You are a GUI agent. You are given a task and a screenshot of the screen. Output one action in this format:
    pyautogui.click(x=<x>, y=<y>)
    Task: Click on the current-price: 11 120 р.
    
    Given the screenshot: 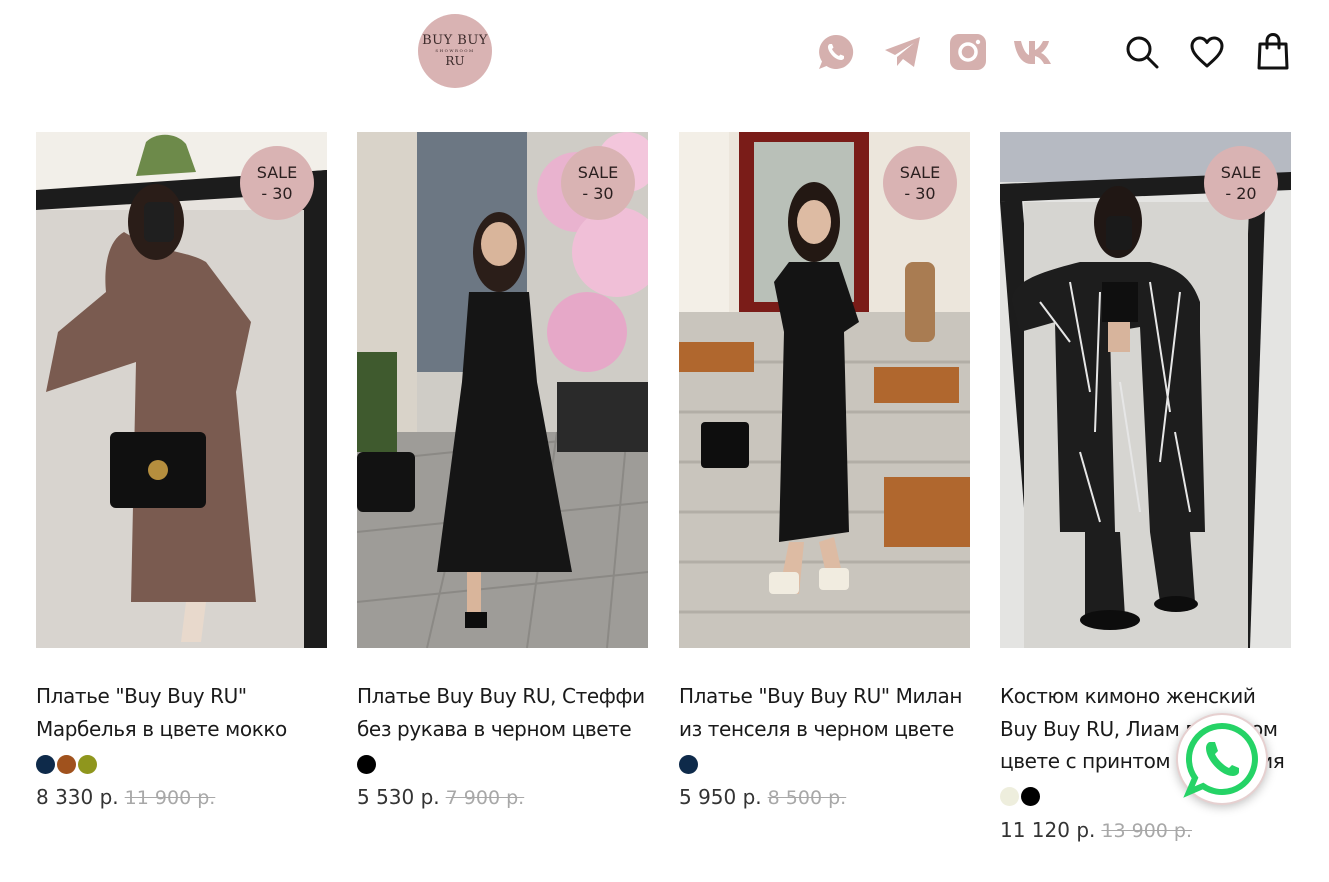 What is the action you would take?
    pyautogui.click(x=1048, y=829)
    